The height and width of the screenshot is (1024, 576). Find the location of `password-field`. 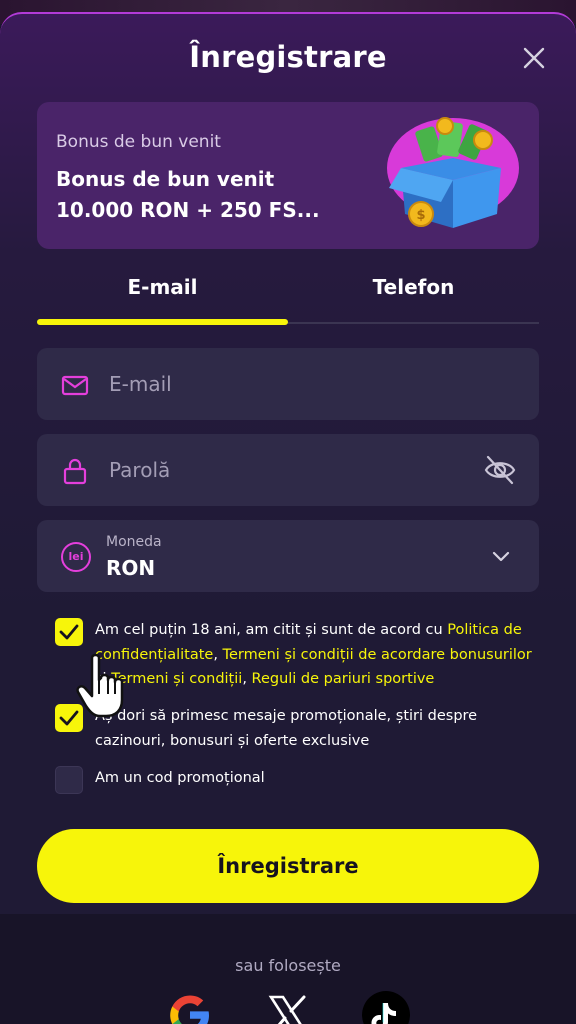

password-field is located at coordinates (288, 470).